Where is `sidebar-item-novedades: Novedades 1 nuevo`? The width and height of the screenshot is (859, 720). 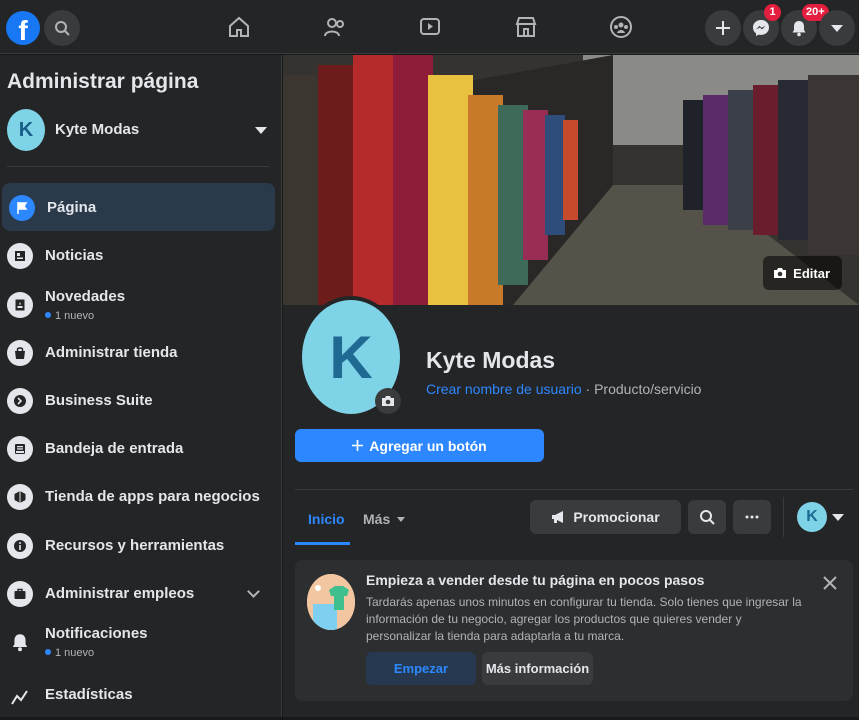 sidebar-item-novedades: Novedades 1 nuevo is located at coordinates (138, 304).